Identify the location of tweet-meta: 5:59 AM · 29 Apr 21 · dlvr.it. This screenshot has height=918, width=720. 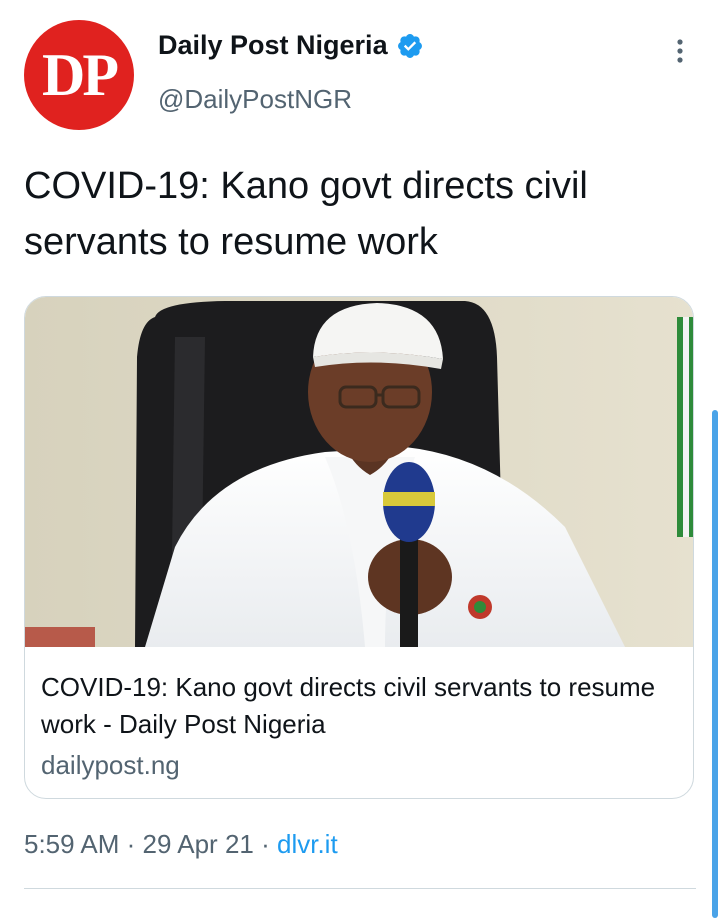
(181, 844).